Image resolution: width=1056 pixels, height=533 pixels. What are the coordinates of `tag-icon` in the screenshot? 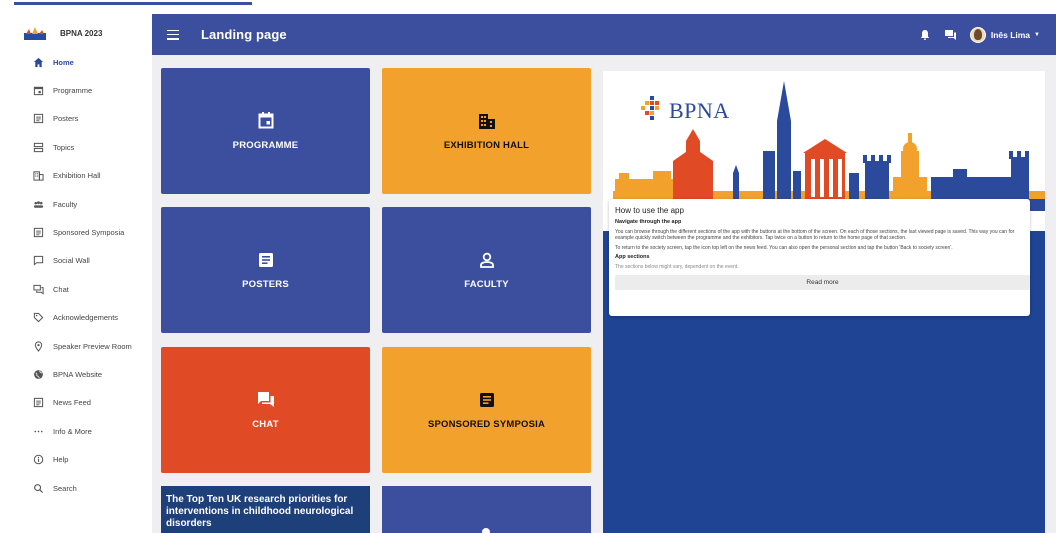 It's located at (38, 318).